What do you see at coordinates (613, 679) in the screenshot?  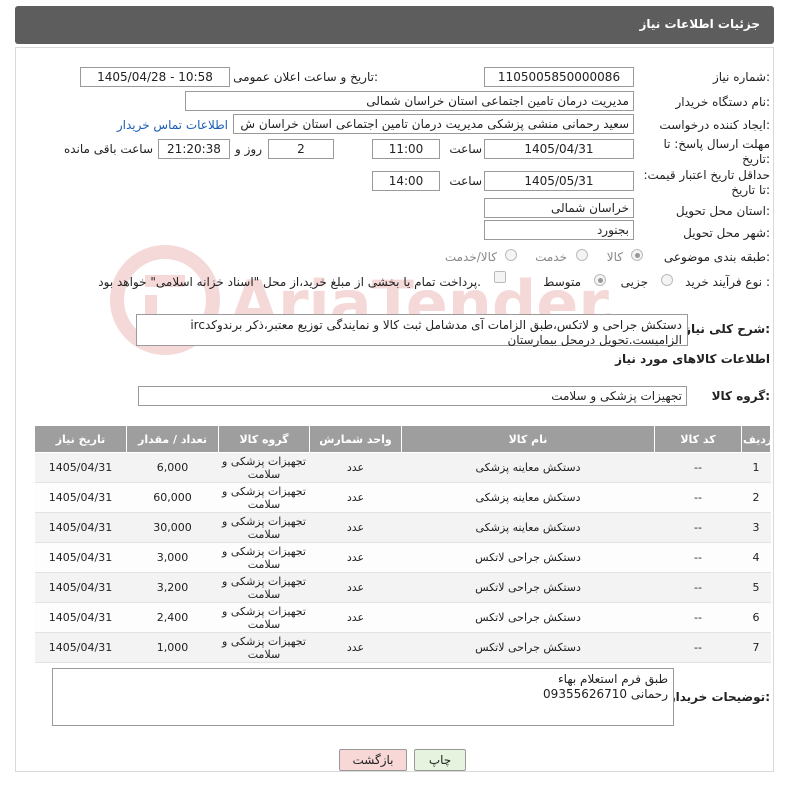 I see `buyer-notes-line-1: طبق فرم استعلام بهاء` at bounding box center [613, 679].